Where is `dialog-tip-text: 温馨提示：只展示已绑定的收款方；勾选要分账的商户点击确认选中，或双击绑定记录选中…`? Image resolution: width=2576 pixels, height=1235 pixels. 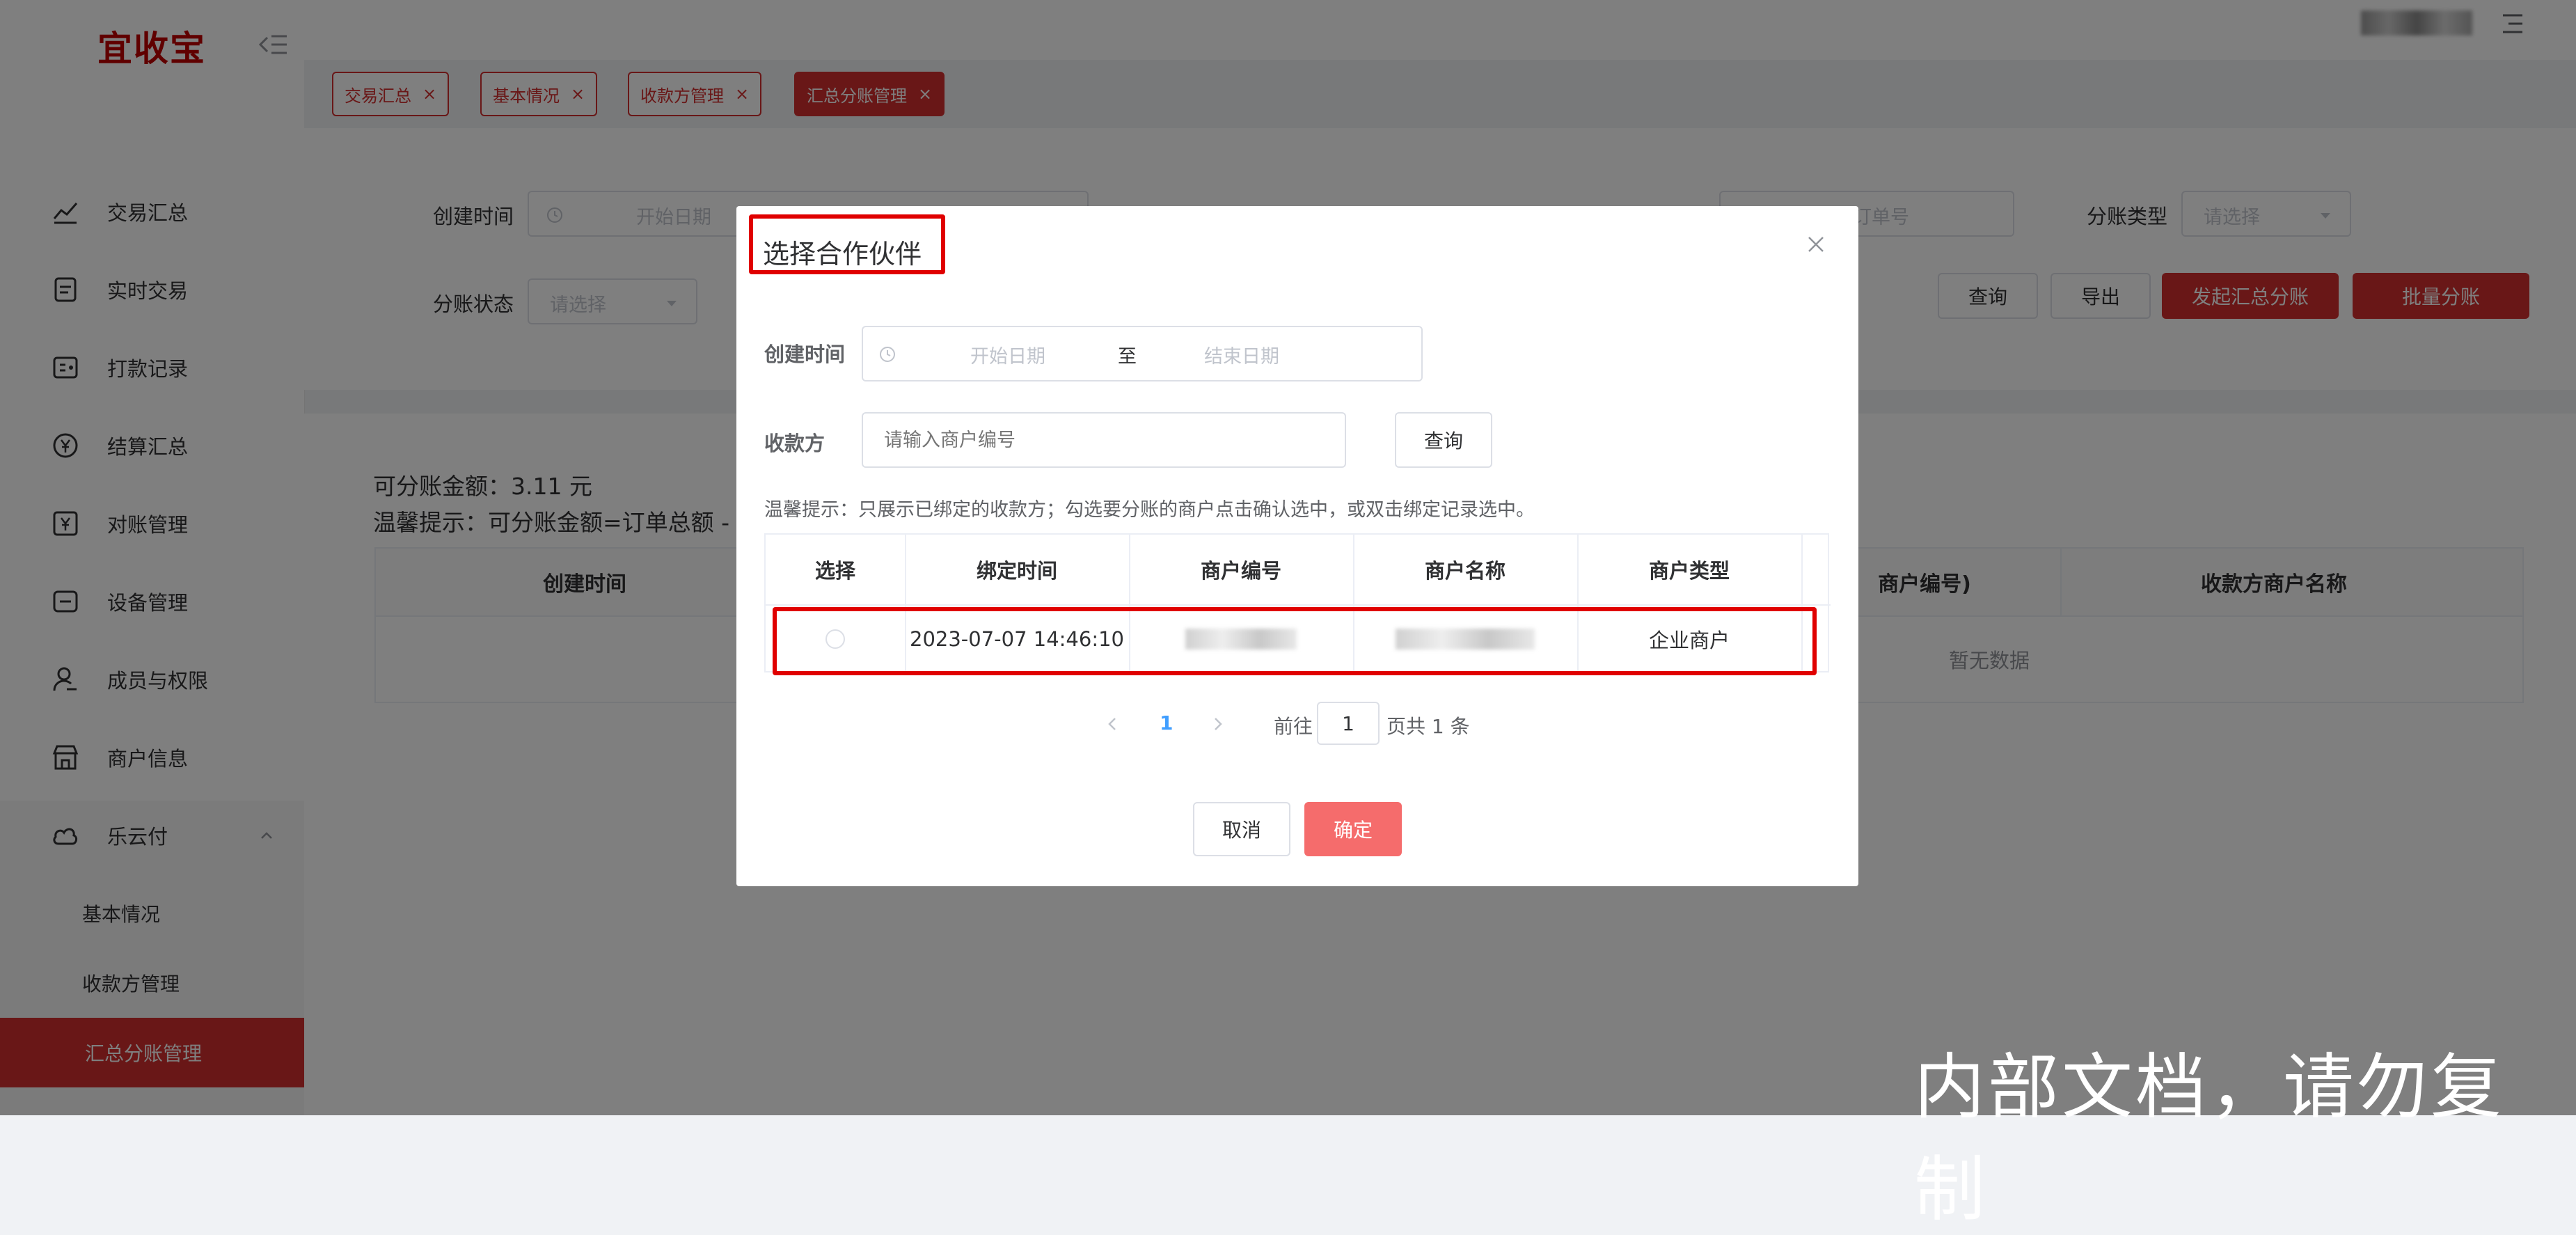
dialog-tip-text: 温馨提示：只展示已绑定的收款方；勾选要分账的商户点击确认选中，或双击绑定记录选中… is located at coordinates (1149, 510).